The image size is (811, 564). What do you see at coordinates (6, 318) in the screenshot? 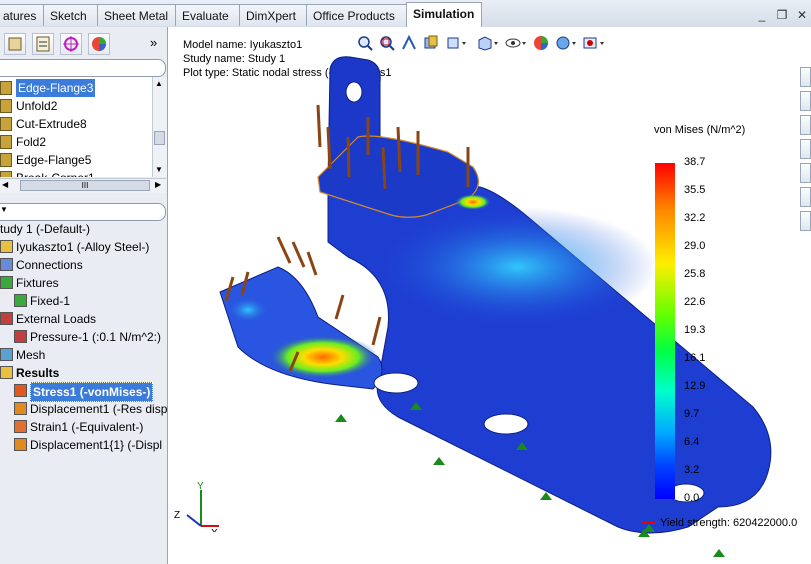
I see `external-loads-icon` at bounding box center [6, 318].